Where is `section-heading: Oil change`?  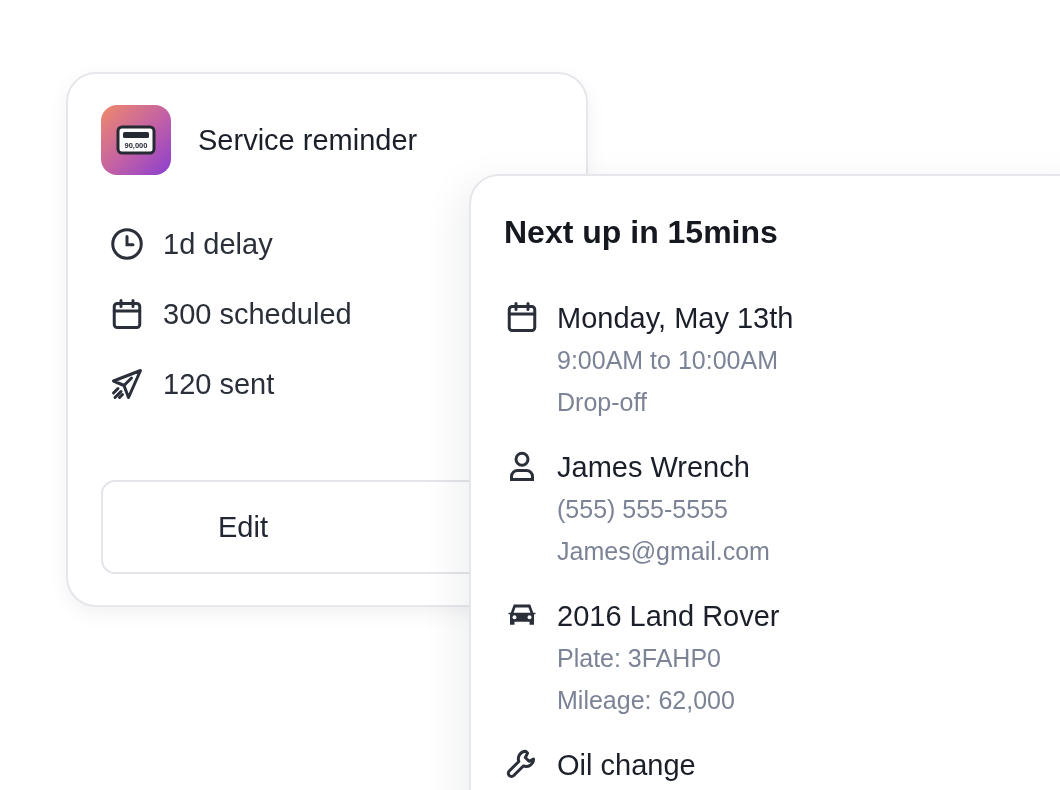
section-heading: Oil change is located at coordinates (626, 765).